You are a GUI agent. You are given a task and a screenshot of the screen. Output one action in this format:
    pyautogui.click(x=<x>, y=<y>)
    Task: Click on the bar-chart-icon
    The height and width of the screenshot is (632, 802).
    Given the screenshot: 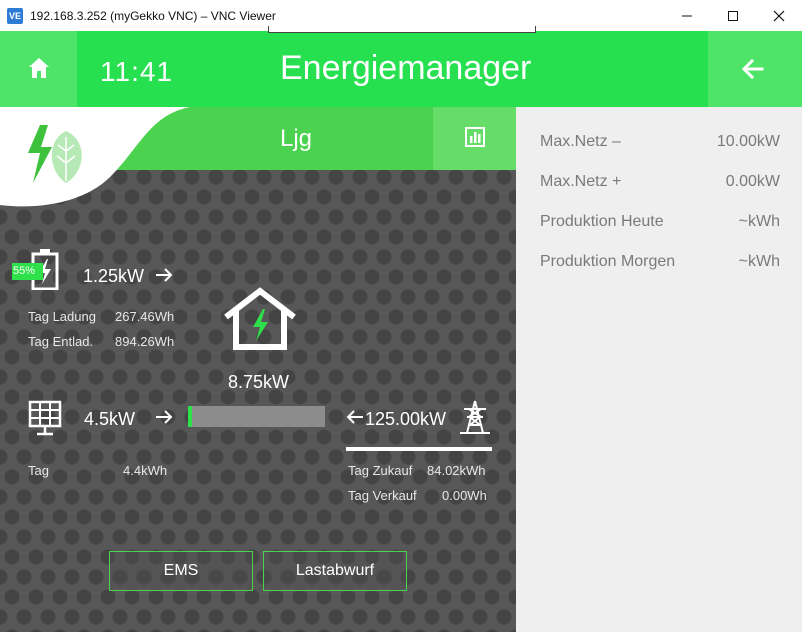 What is the action you would take?
    pyautogui.click(x=475, y=137)
    